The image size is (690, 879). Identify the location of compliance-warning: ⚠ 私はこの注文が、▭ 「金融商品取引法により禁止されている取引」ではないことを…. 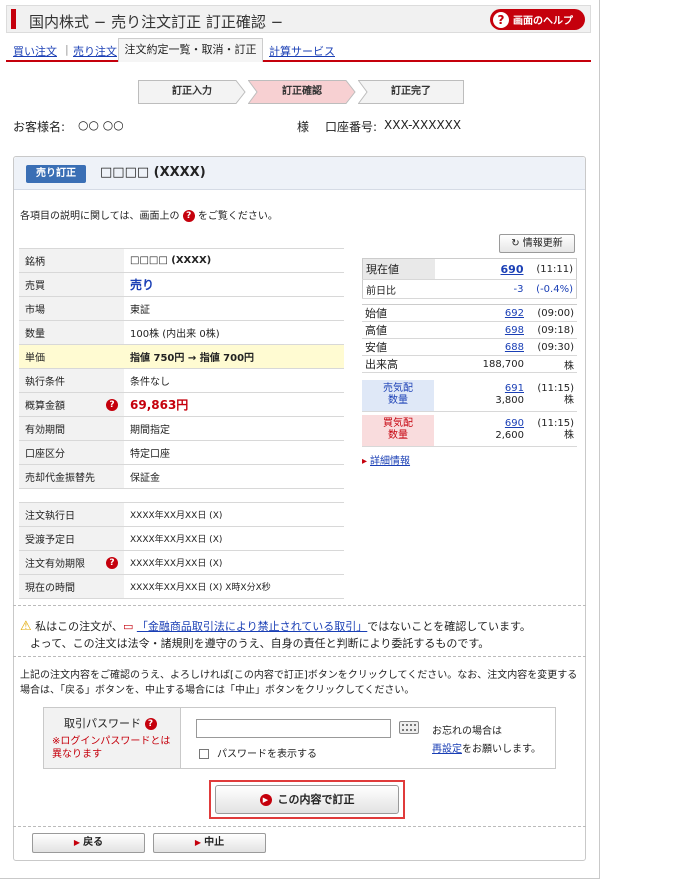
(302, 635).